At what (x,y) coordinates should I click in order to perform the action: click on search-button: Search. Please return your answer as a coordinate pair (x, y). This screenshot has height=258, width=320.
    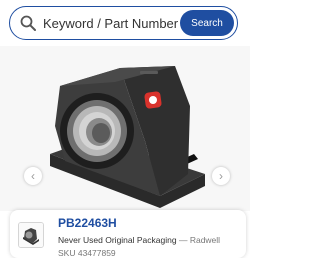
    Looking at the image, I should click on (207, 23).